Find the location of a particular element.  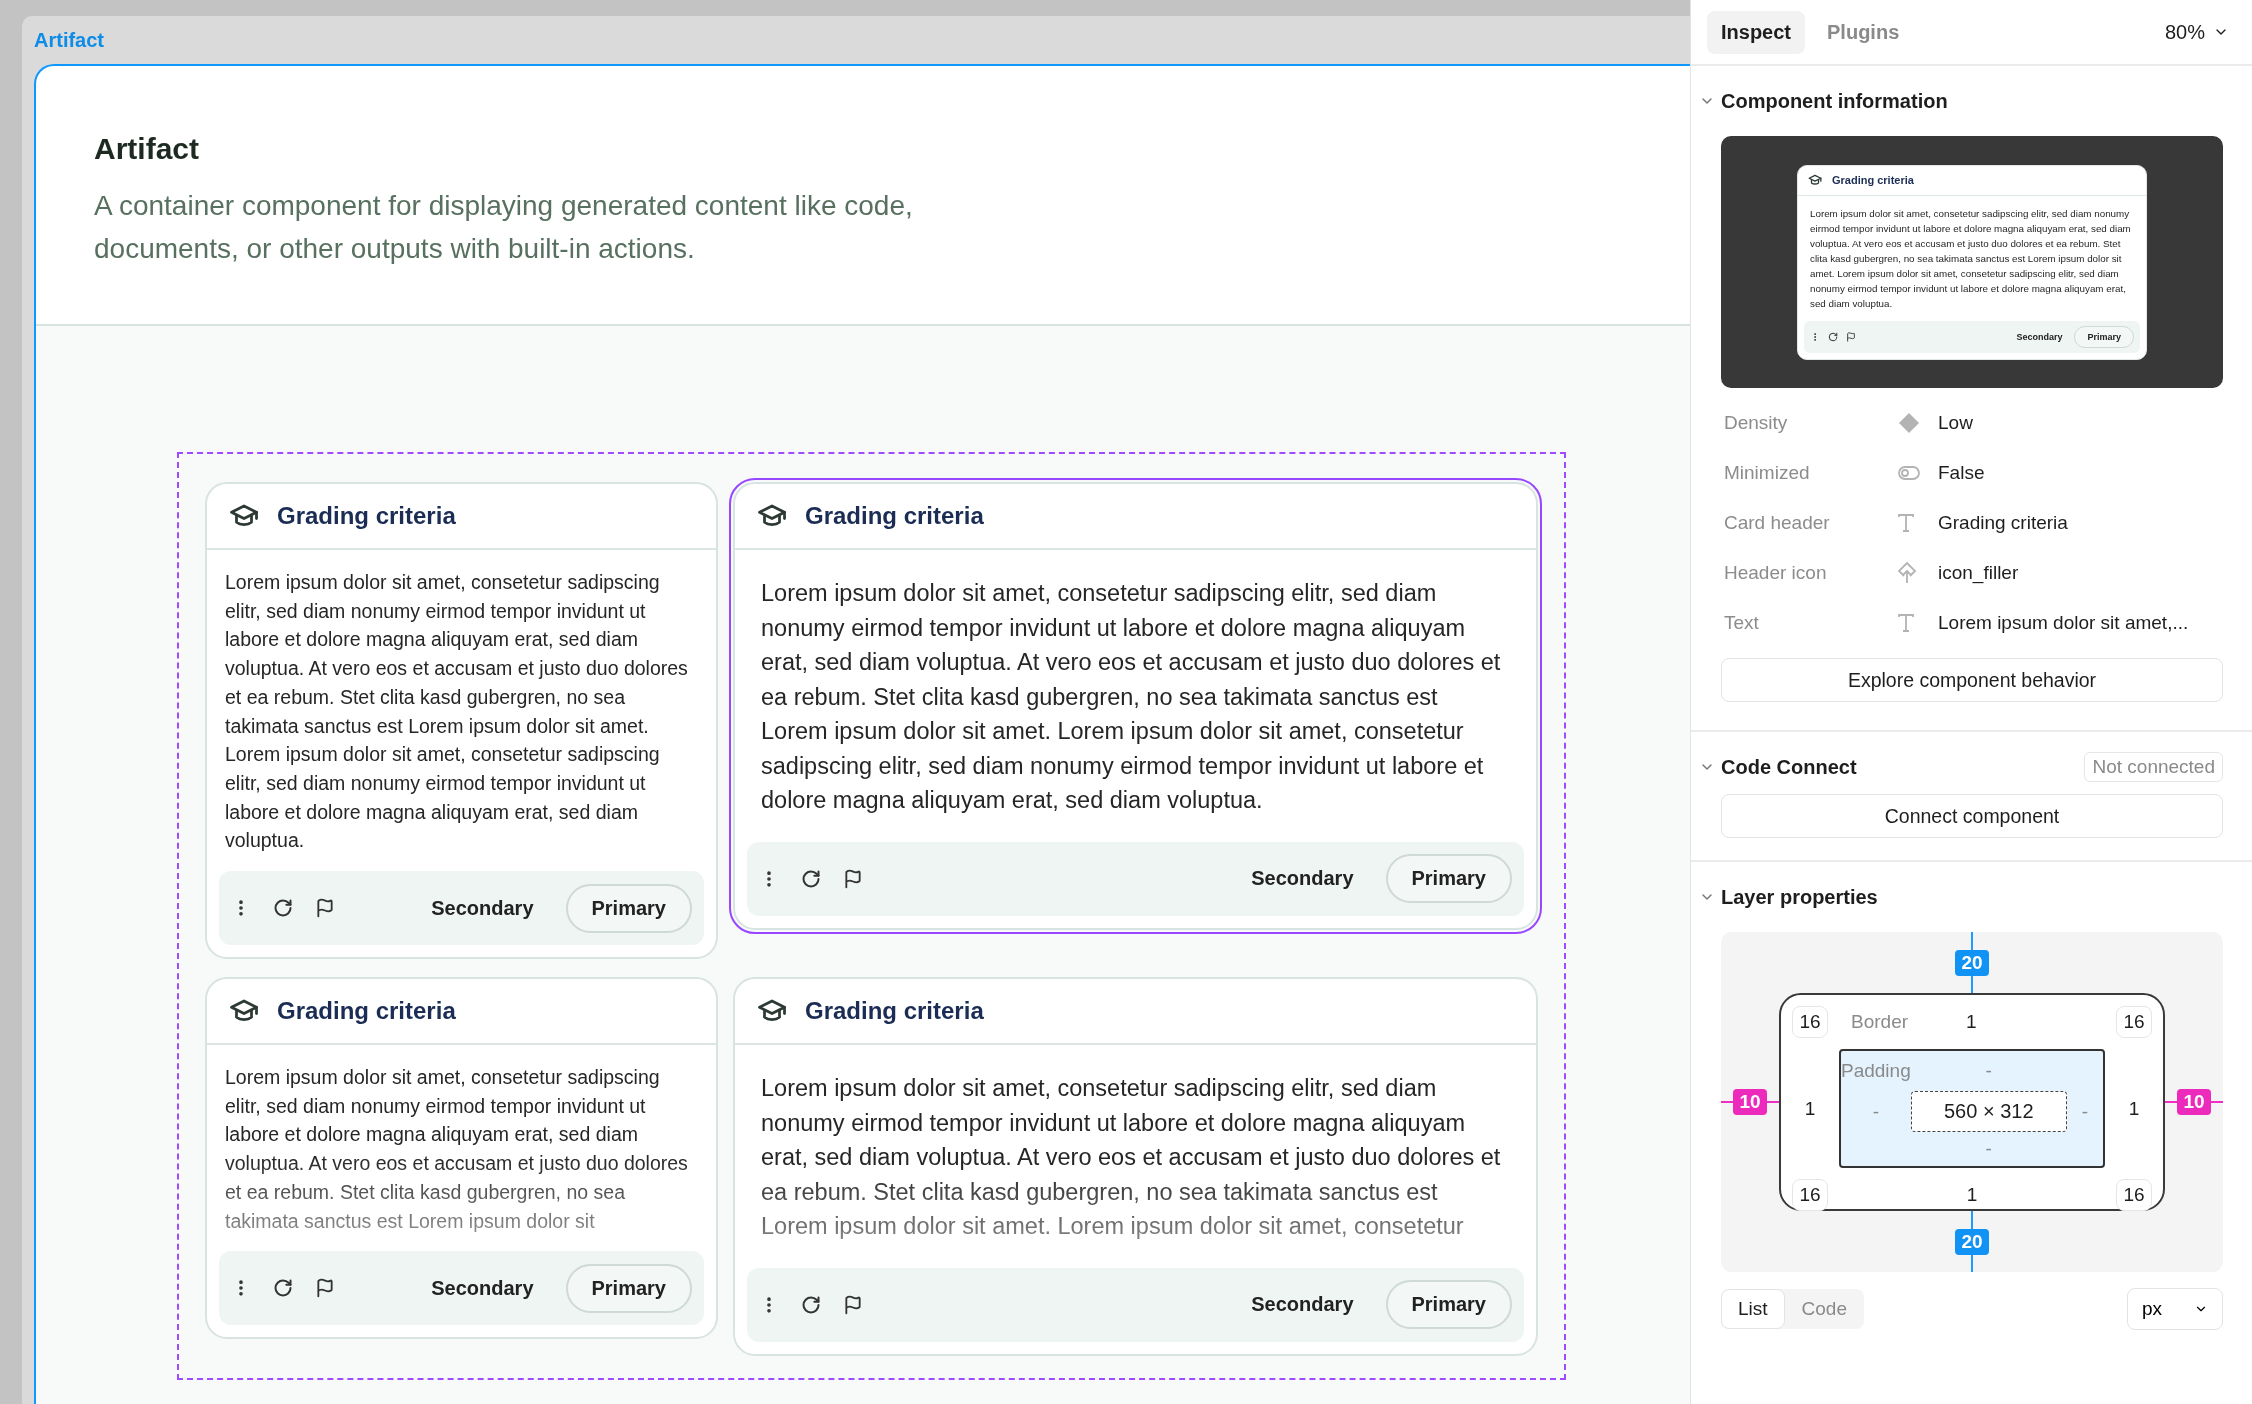

diamond-icon is located at coordinates (1909, 423).